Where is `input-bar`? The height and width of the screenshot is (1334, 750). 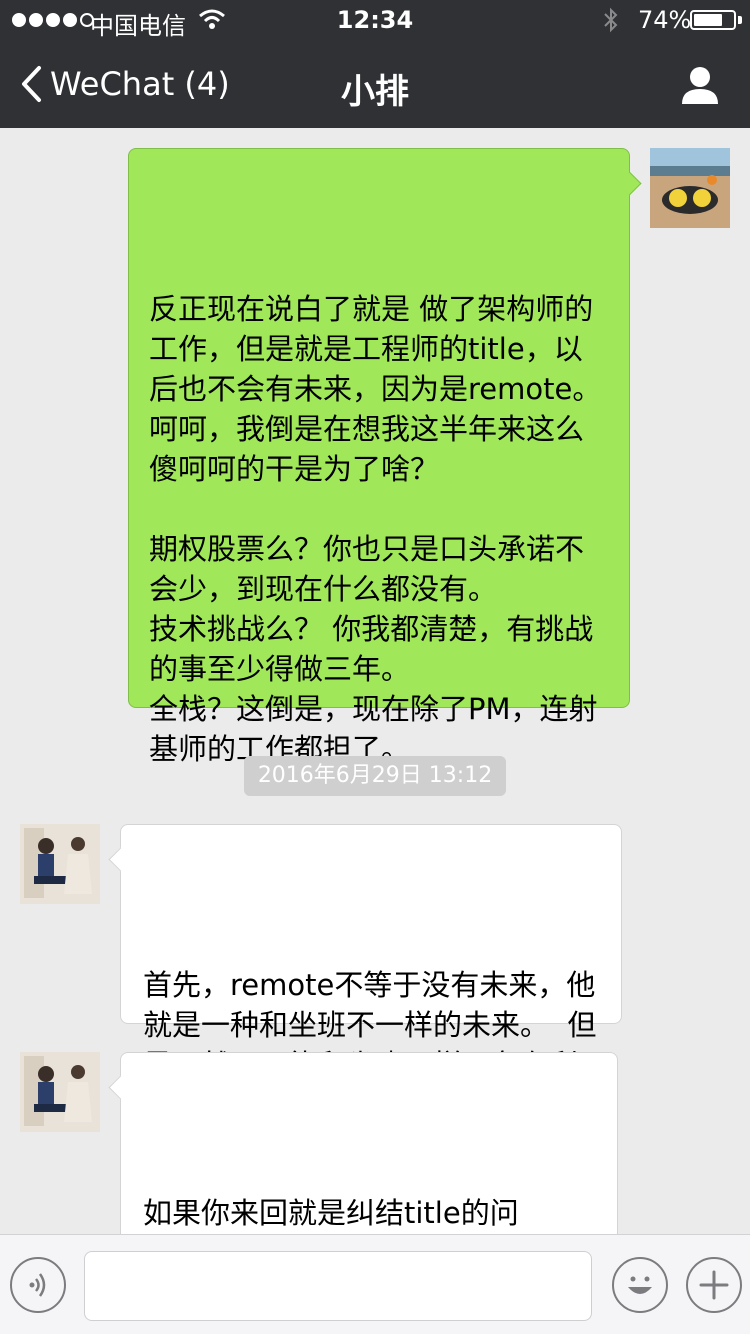
input-bar is located at coordinates (375, 1284).